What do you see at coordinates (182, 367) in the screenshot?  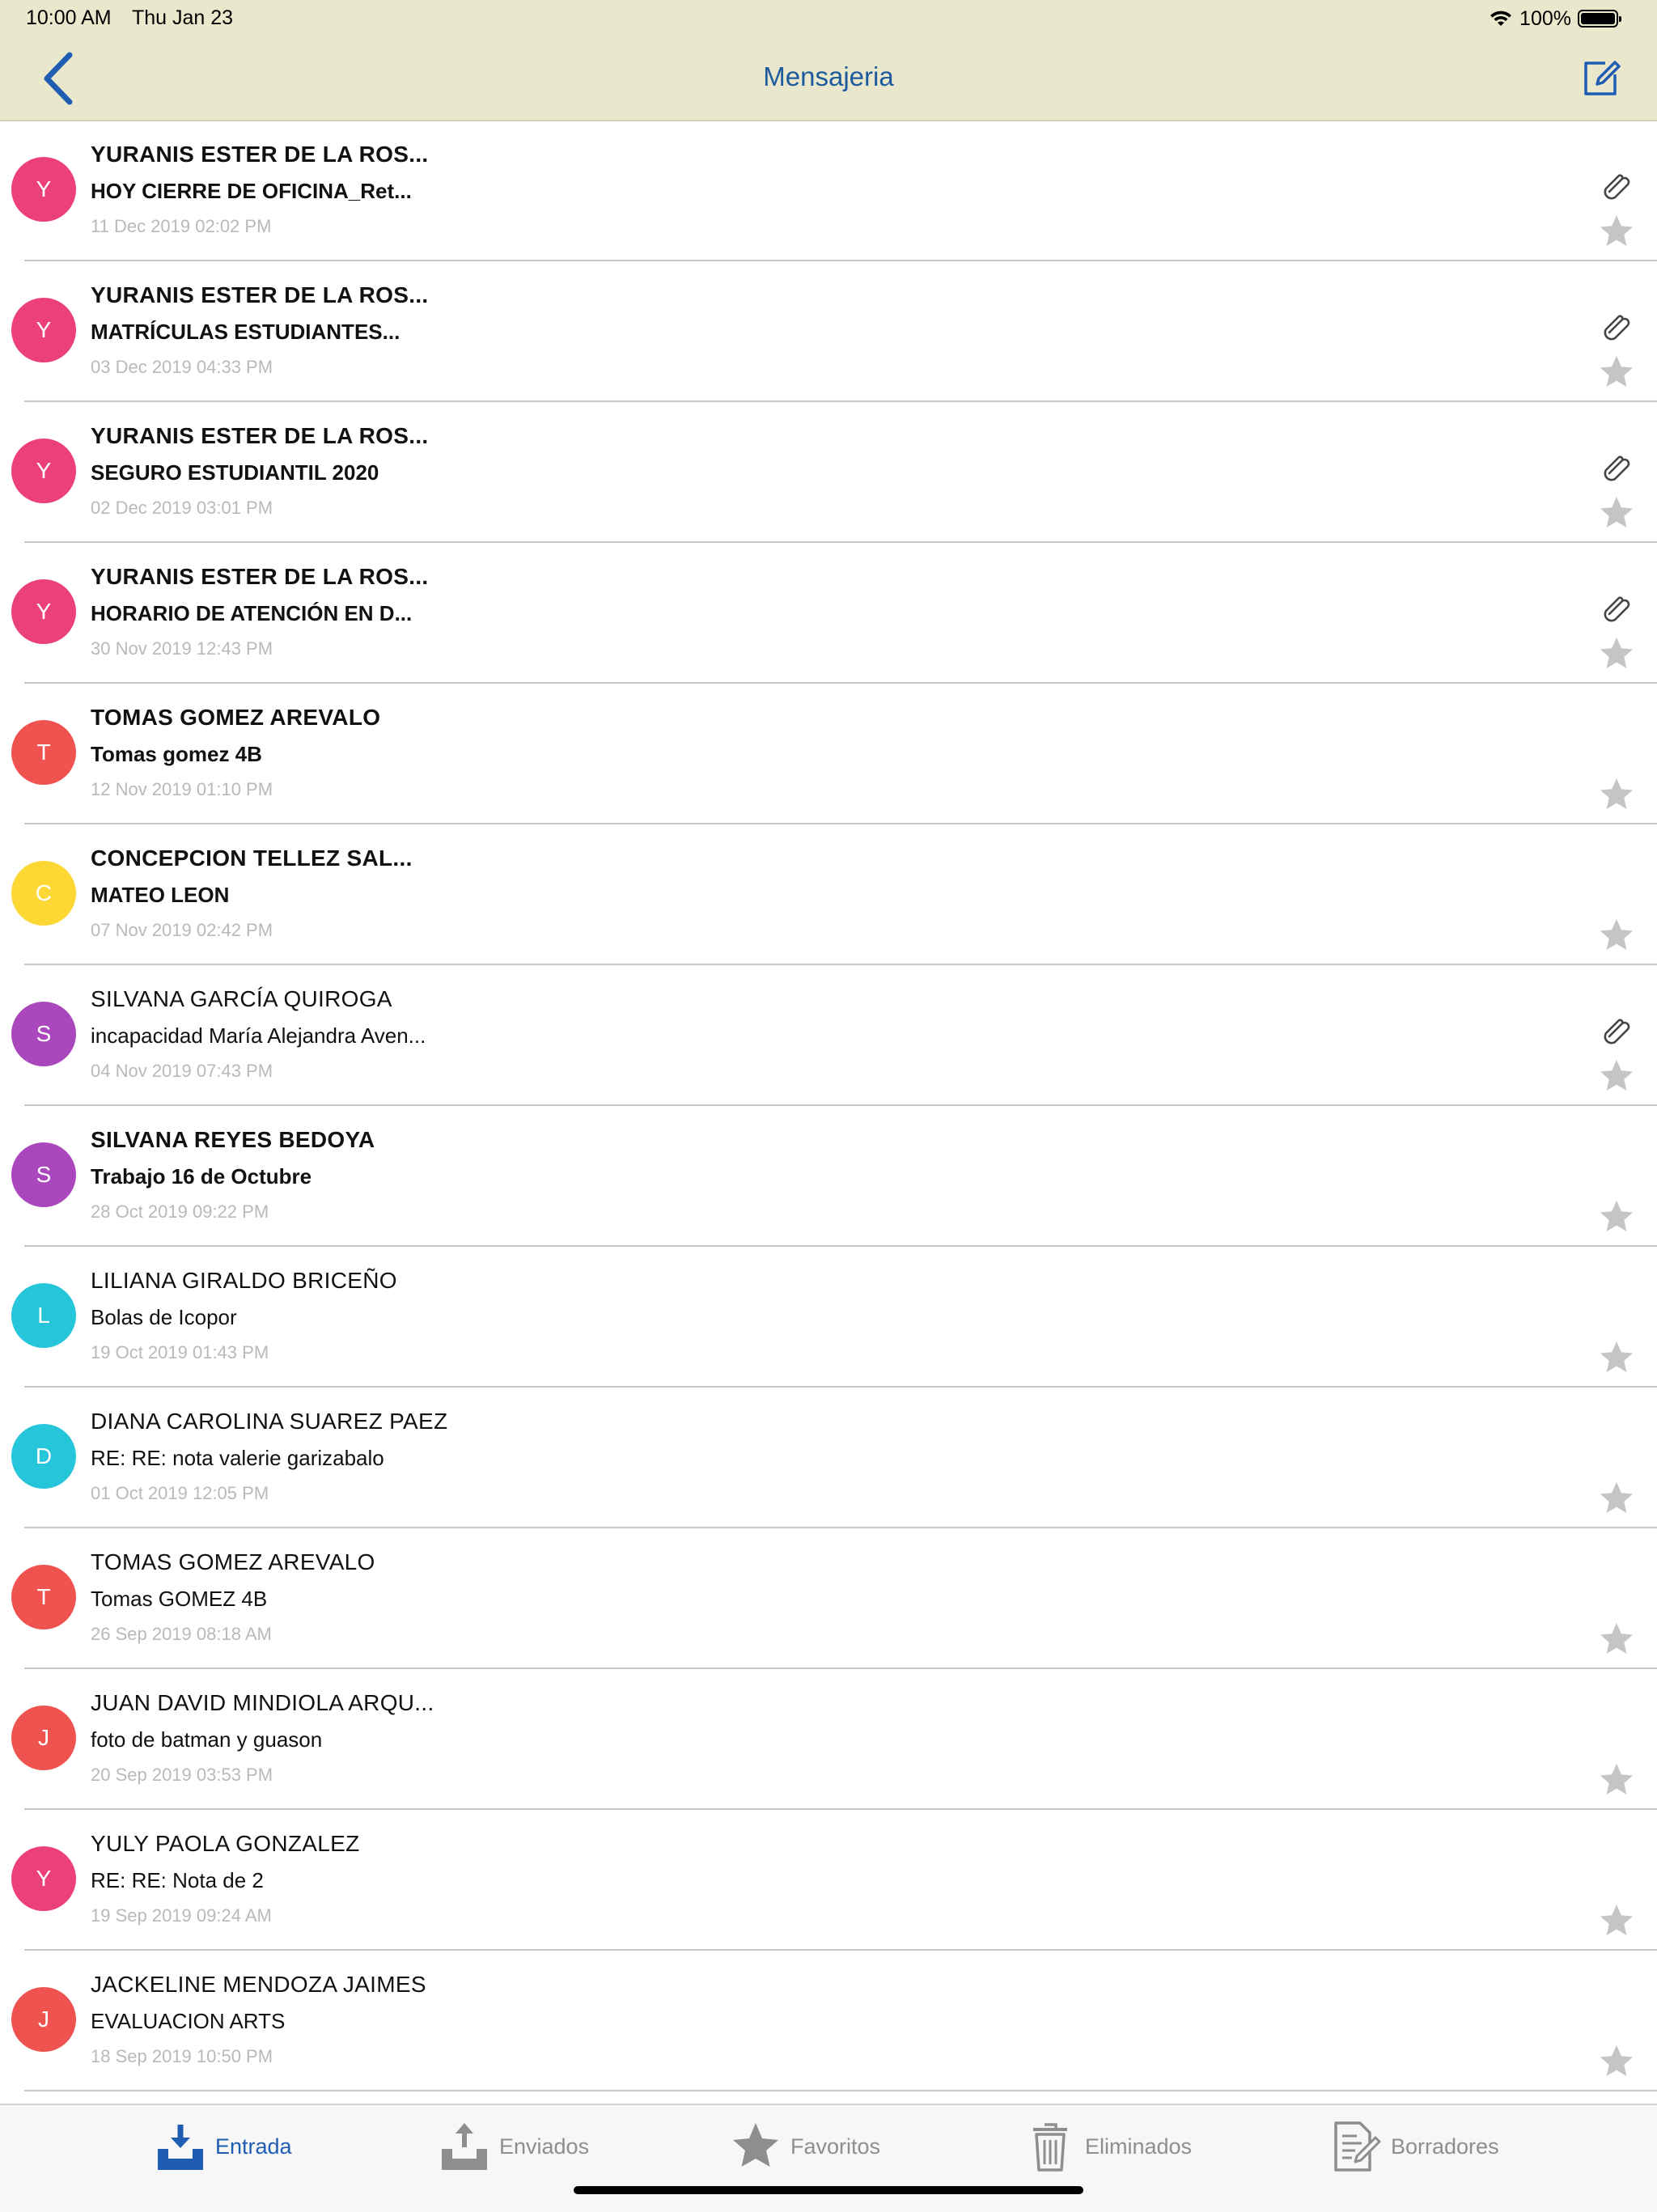 I see `message-date: 03 Dec 2019 04:33 PM` at bounding box center [182, 367].